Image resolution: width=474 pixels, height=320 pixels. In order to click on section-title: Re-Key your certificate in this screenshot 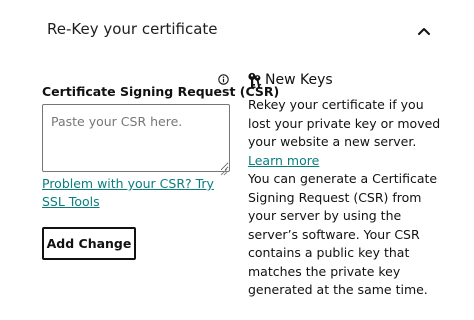, I will do `click(132, 29)`.